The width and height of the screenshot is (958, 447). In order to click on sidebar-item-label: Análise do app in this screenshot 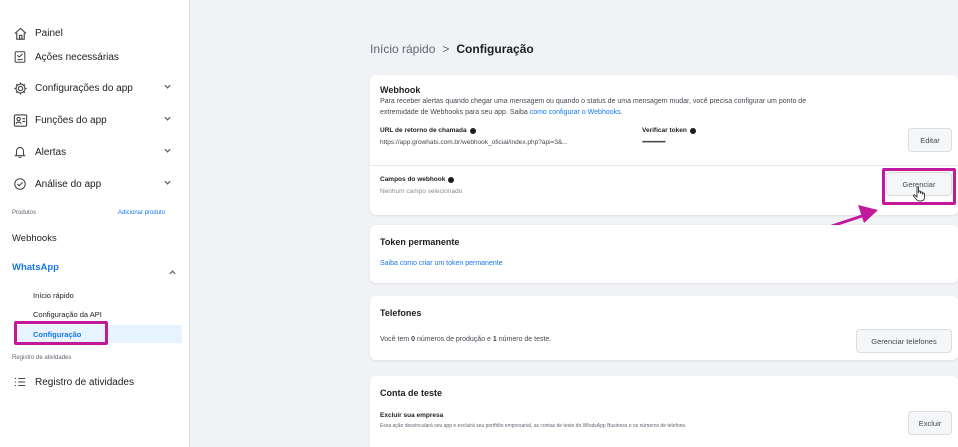, I will do `click(68, 184)`.